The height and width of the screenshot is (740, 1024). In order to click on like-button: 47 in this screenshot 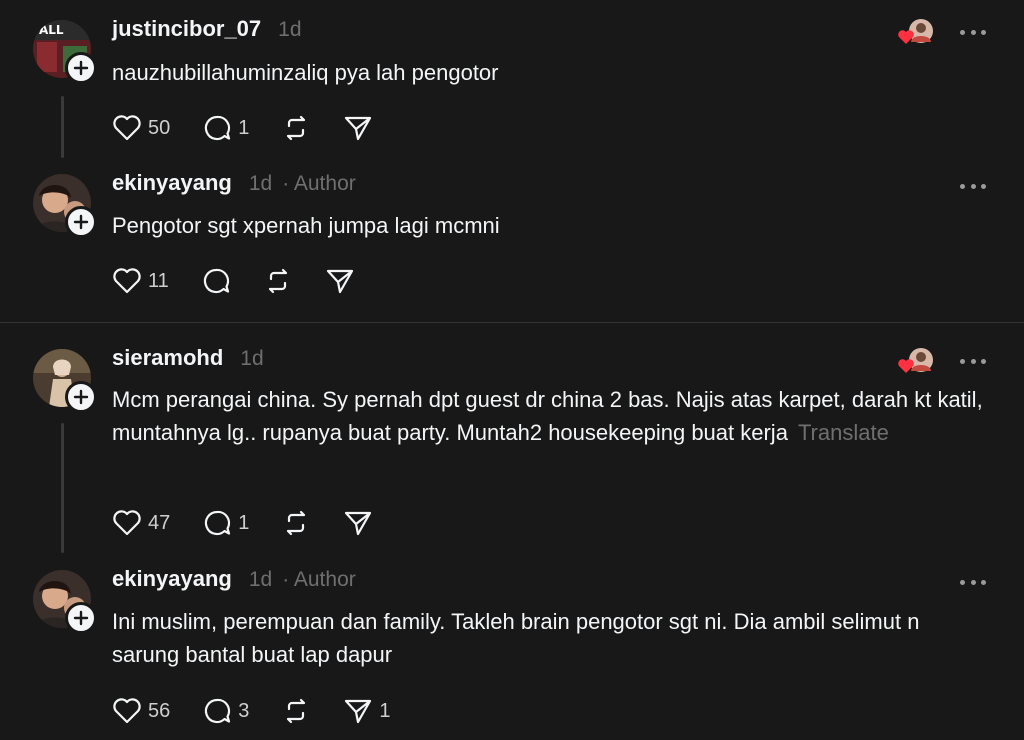, I will do `click(141, 523)`.